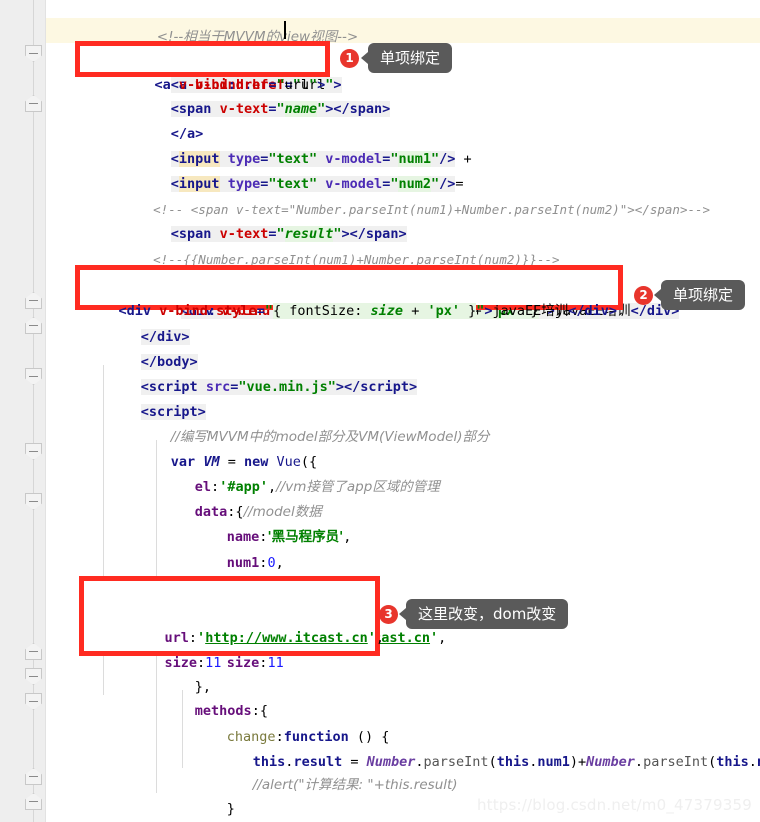 The width and height of the screenshot is (760, 822). Describe the element at coordinates (331, 770) in the screenshot. I see `code-line: //alert("计算结果: "+this.result)` at that location.